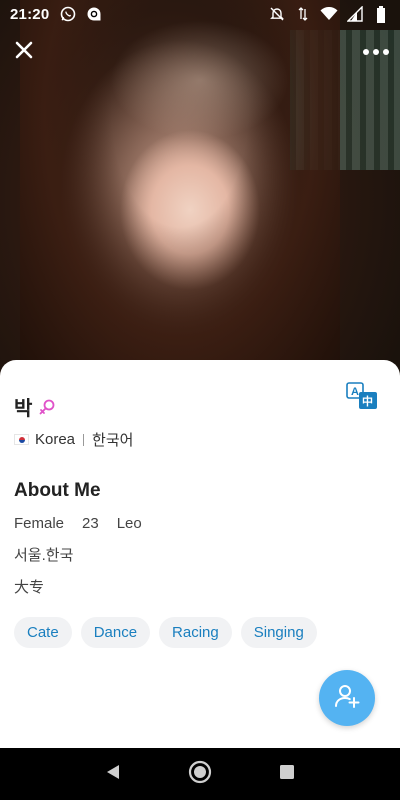 This screenshot has height=800, width=400. Describe the element at coordinates (55, 439) in the screenshot. I see `country-label: Korea` at that location.